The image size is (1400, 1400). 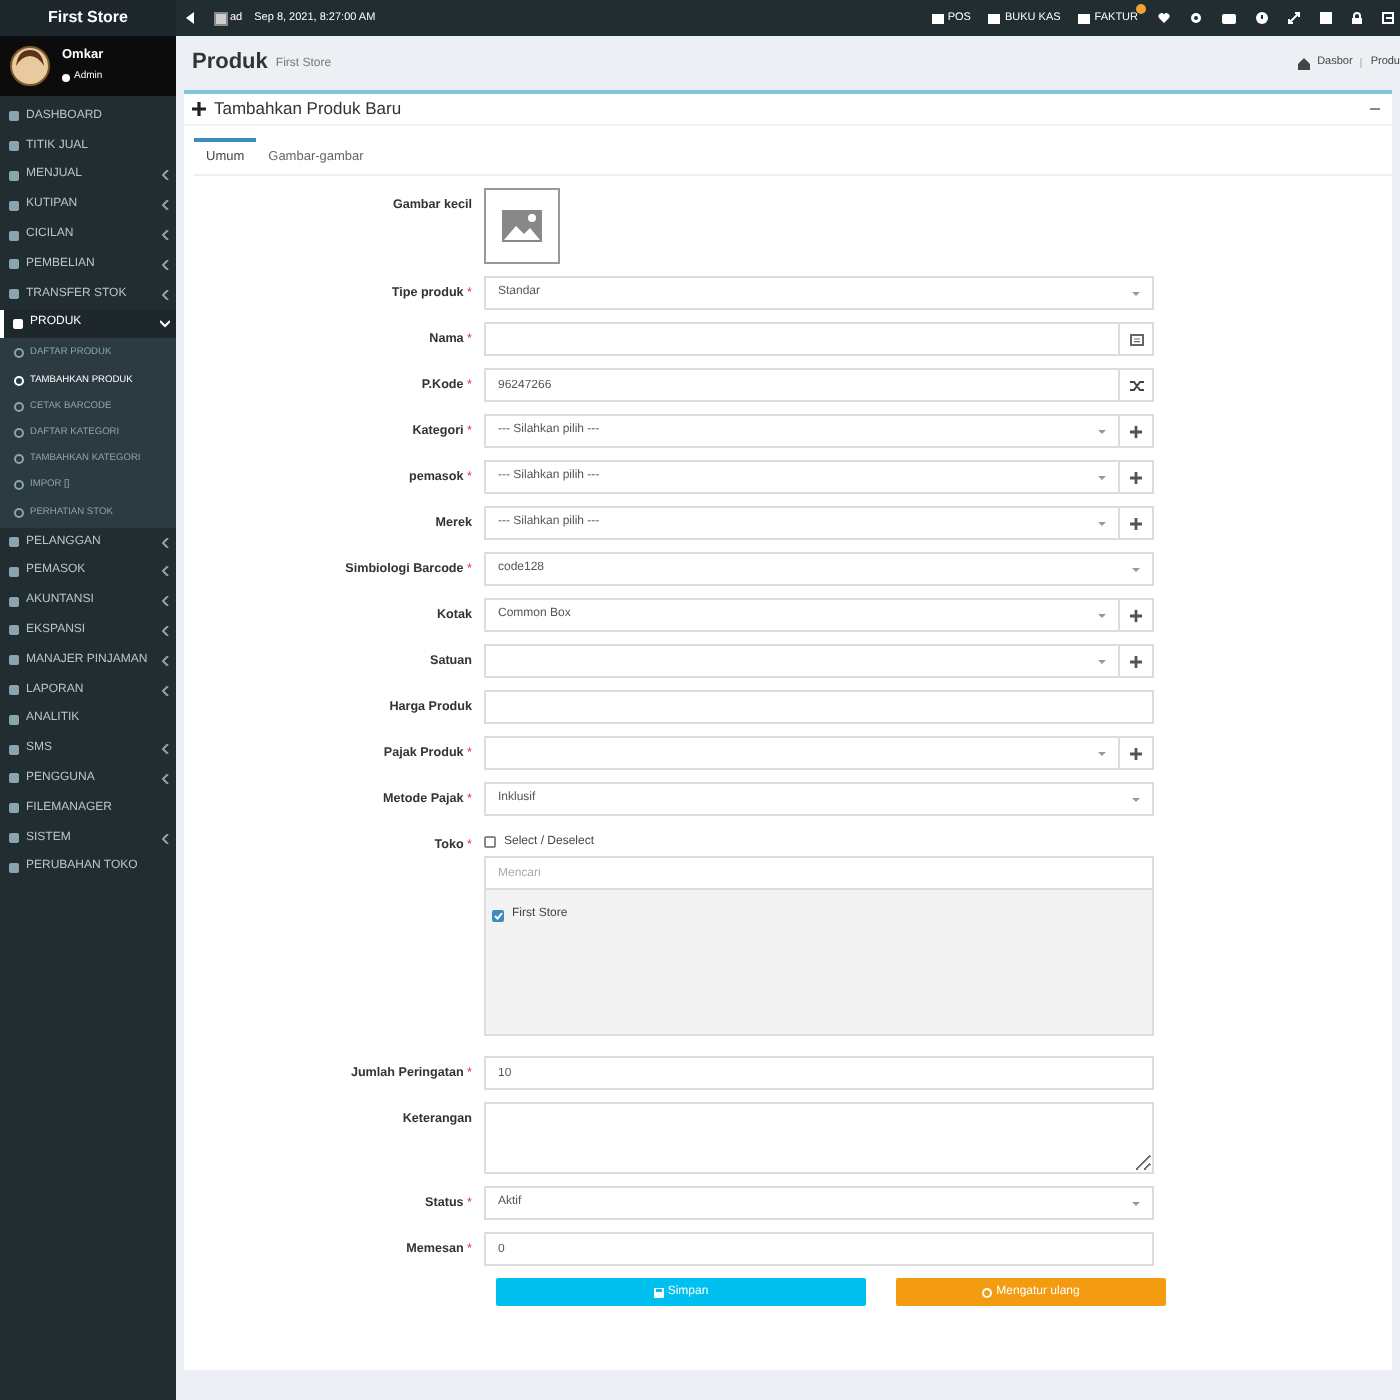 What do you see at coordinates (1294, 18) in the screenshot?
I see `fullscreen-icon` at bounding box center [1294, 18].